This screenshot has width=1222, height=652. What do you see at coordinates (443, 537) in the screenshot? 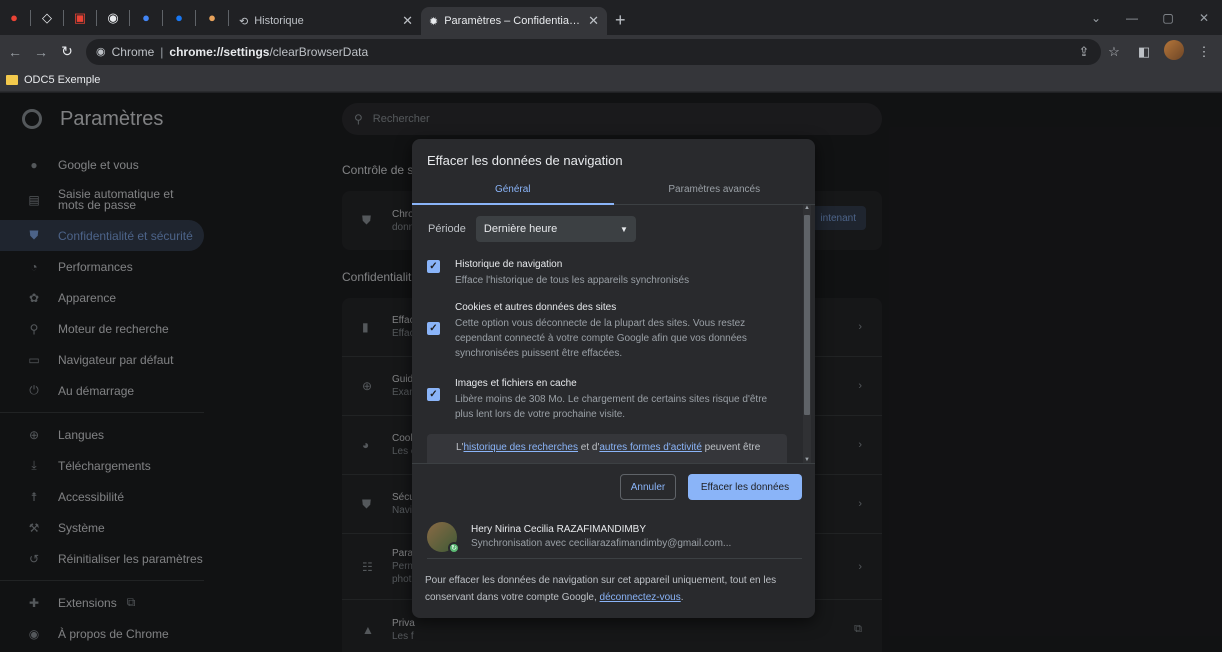
I see `avatar: ↻` at bounding box center [443, 537].